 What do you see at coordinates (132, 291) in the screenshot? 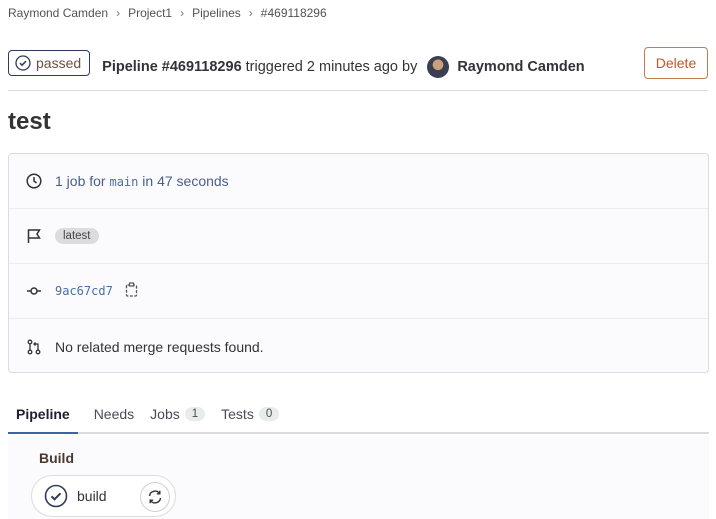
I see `copy-icon` at bounding box center [132, 291].